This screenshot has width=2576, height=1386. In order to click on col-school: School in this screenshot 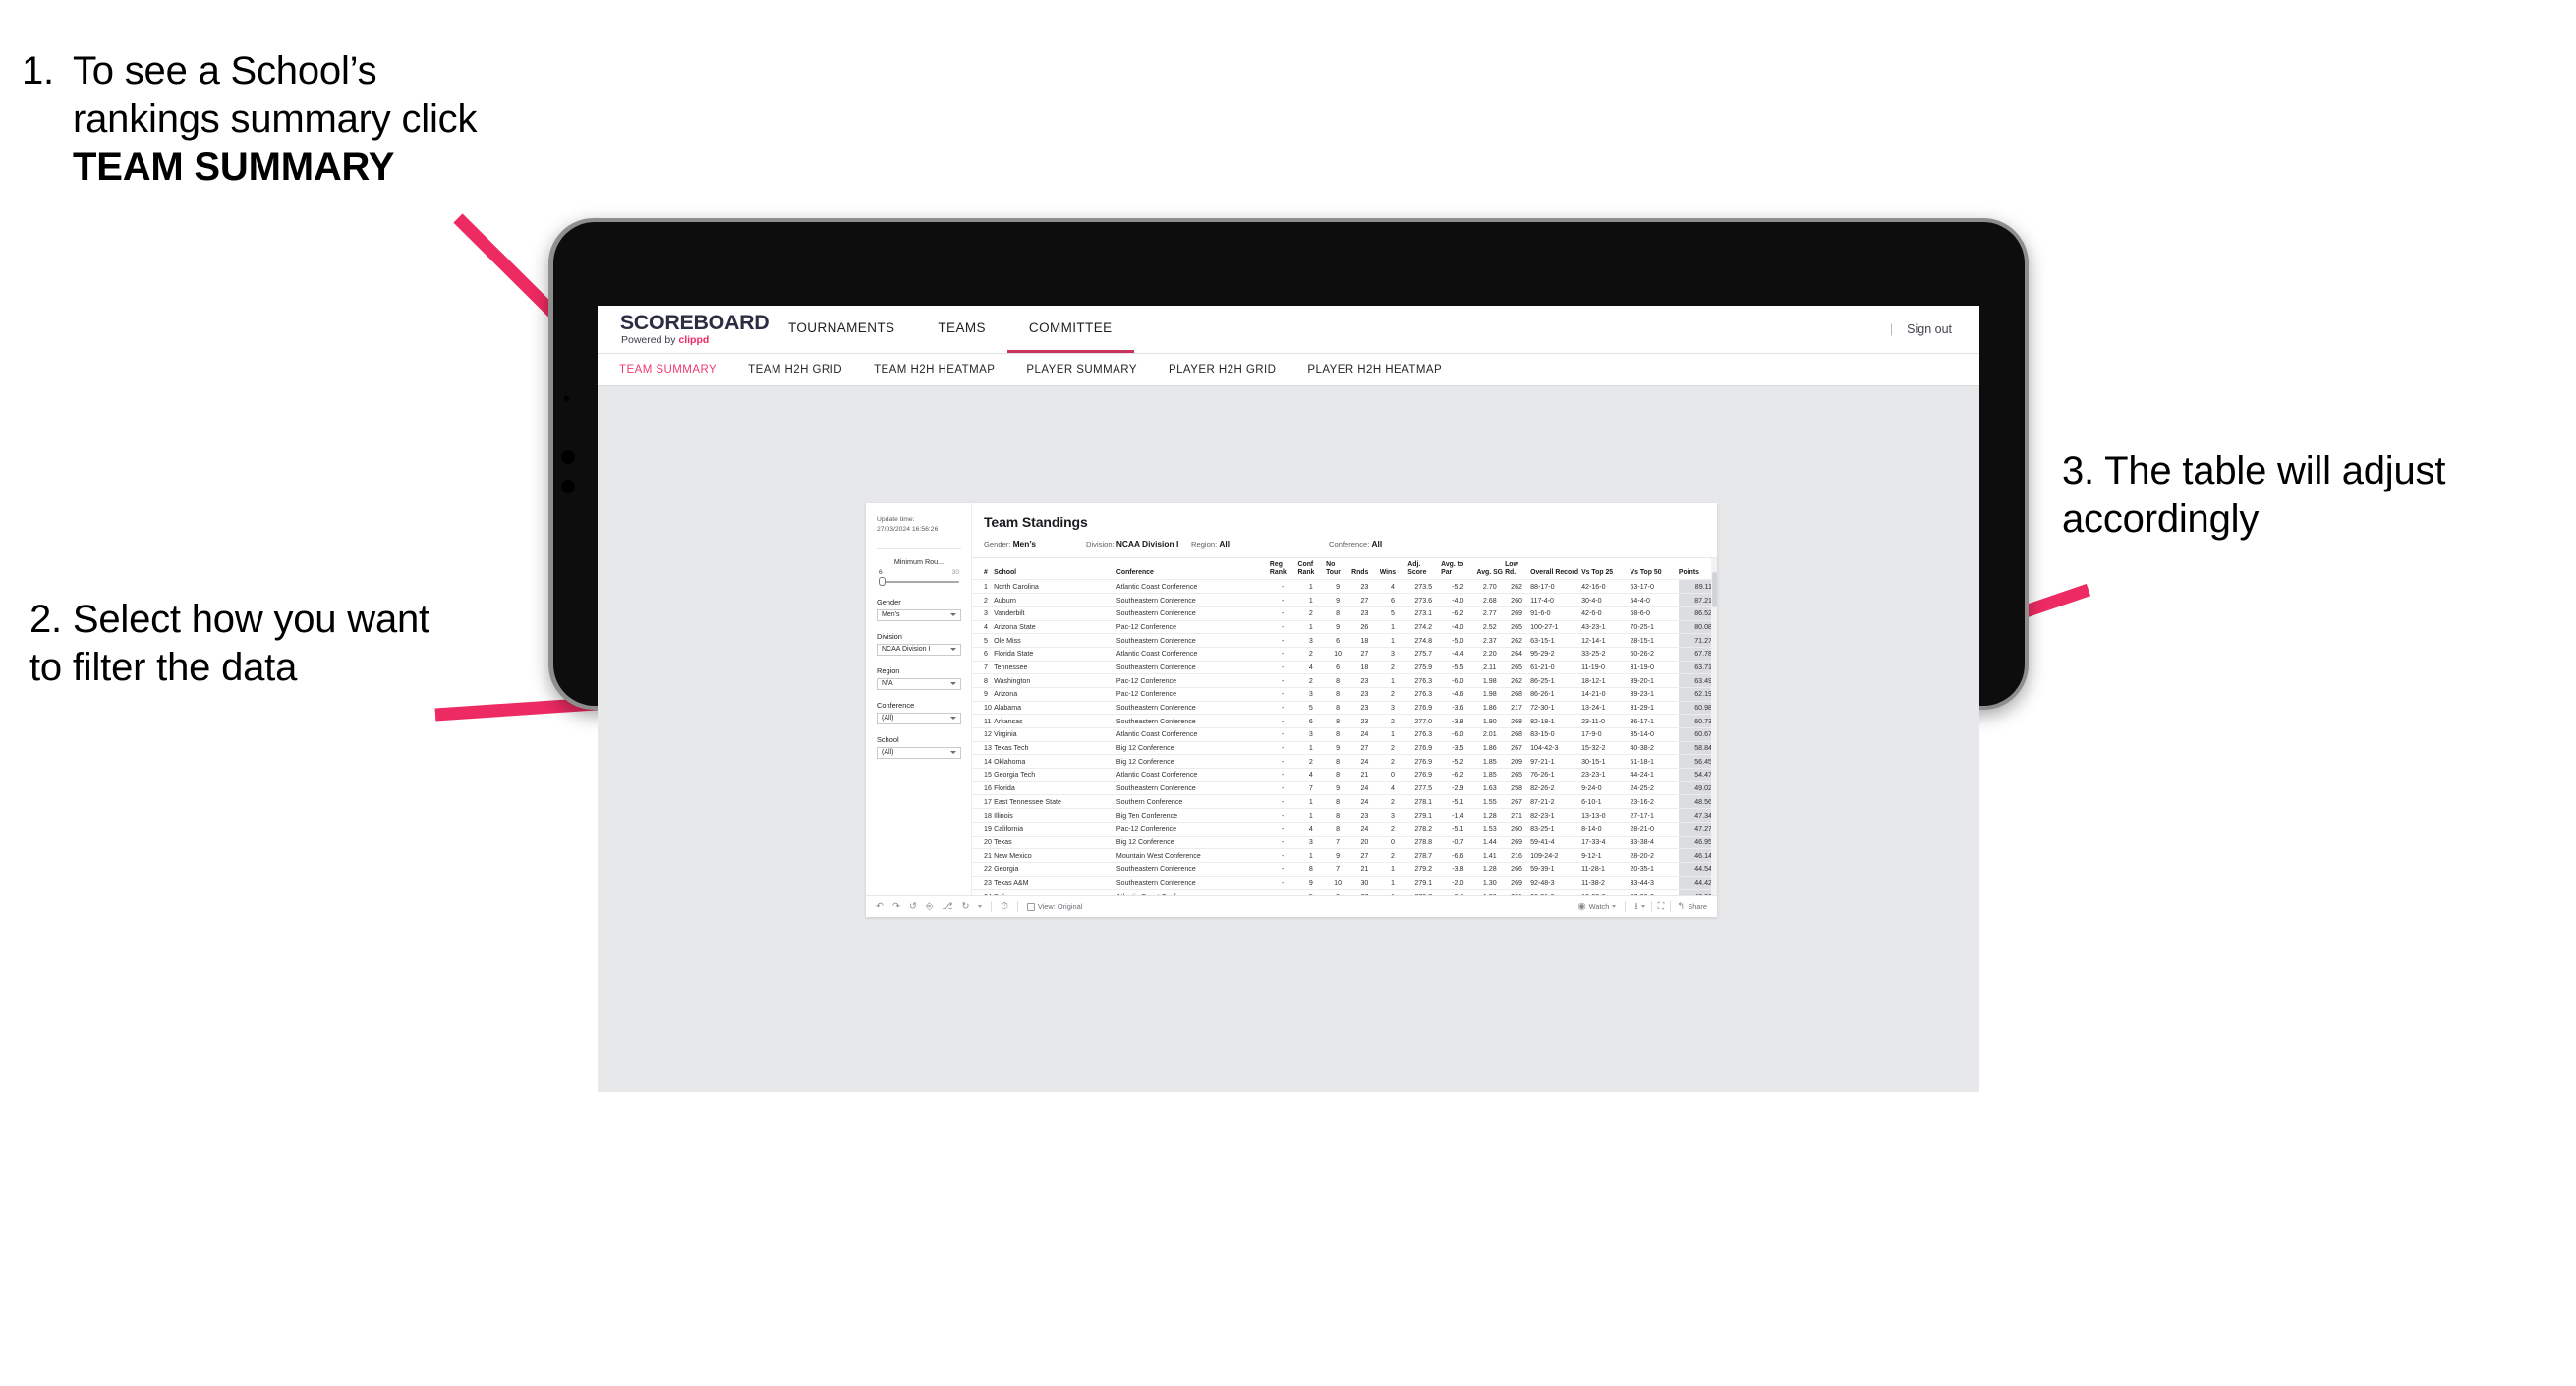, I will do `click(1055, 569)`.